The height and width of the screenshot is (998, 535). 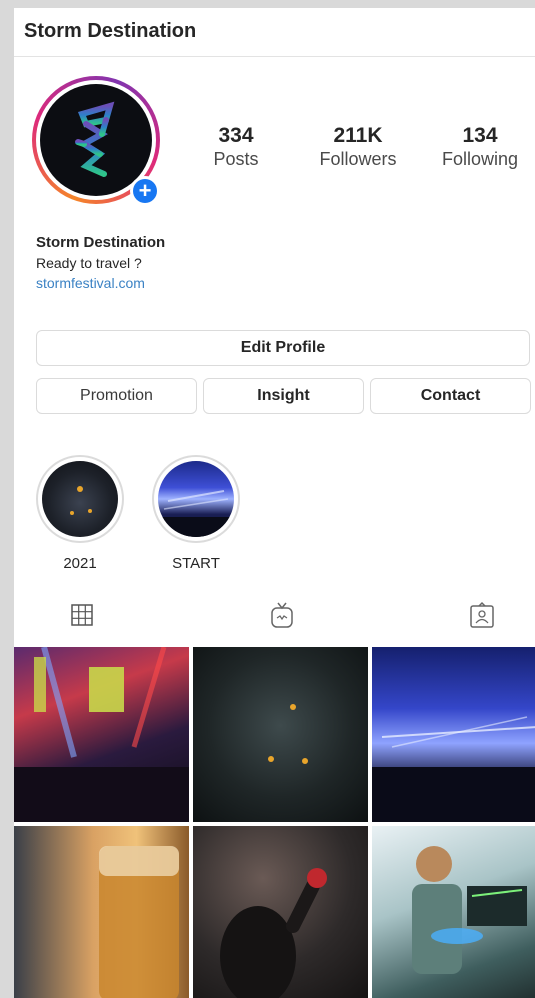 What do you see at coordinates (358, 135) in the screenshot?
I see `followers-count: 211K` at bounding box center [358, 135].